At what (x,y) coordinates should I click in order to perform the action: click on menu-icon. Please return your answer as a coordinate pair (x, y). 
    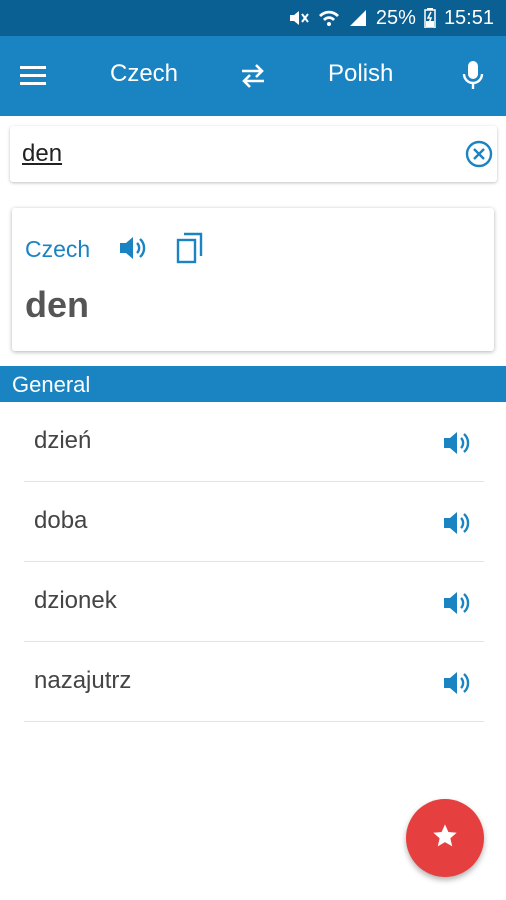
    Looking at the image, I should click on (34, 76).